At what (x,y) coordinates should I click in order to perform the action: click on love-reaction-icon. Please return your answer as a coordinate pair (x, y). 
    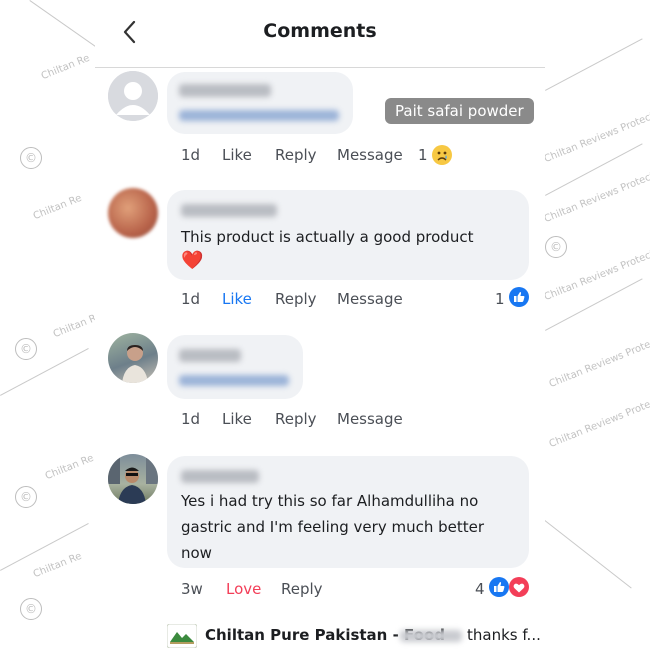
    Looking at the image, I should click on (519, 587).